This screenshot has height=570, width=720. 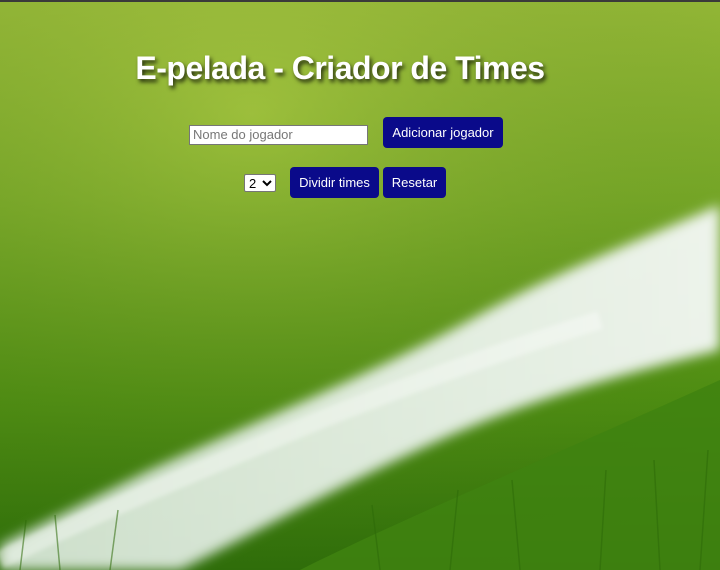 What do you see at coordinates (260, 182) in the screenshot?
I see `team-count-select: 2` at bounding box center [260, 182].